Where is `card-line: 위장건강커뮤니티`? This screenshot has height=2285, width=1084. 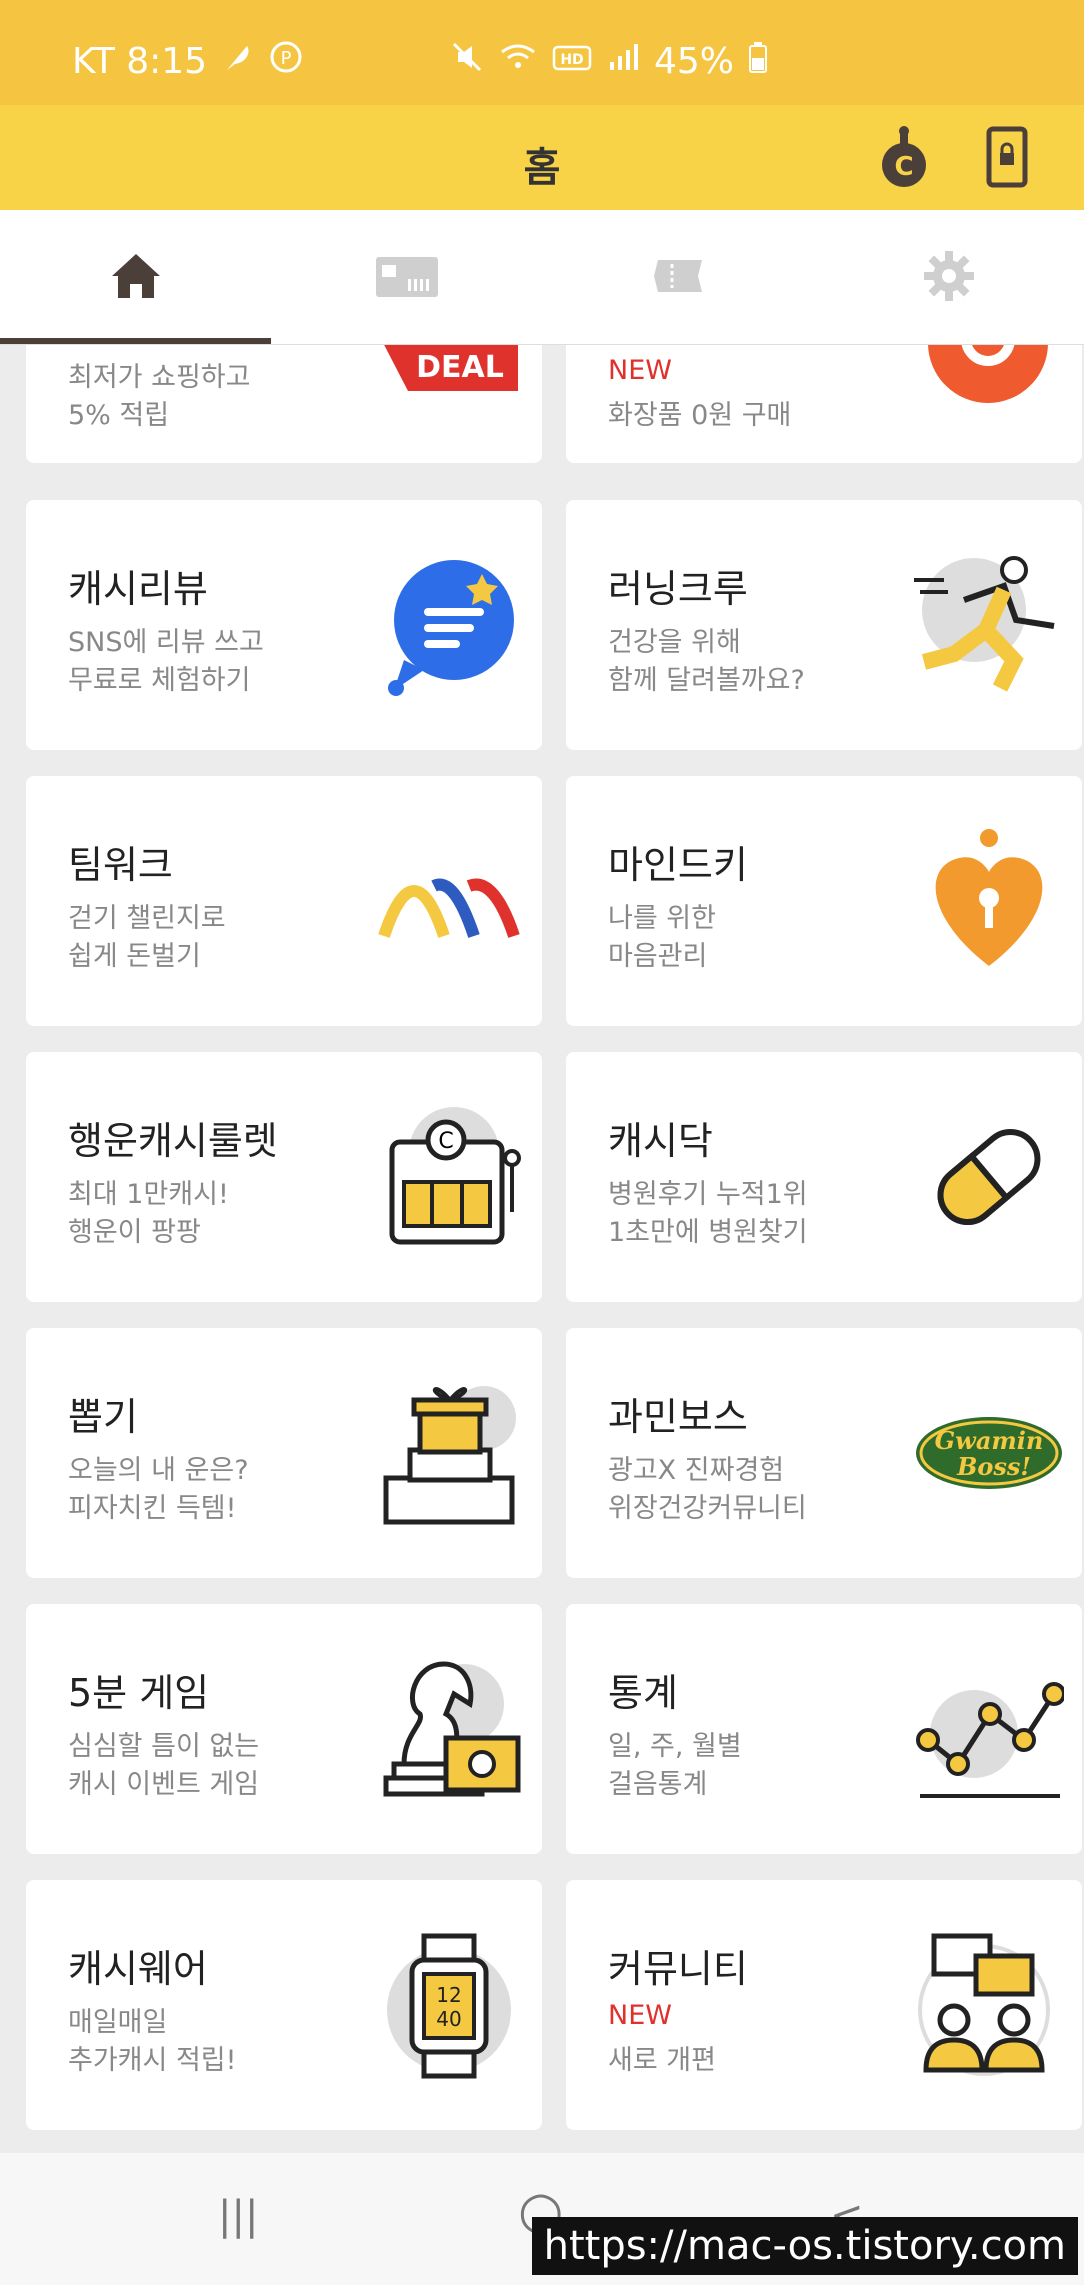
card-line: 위장건강커뮤니티 is located at coordinates (707, 1508).